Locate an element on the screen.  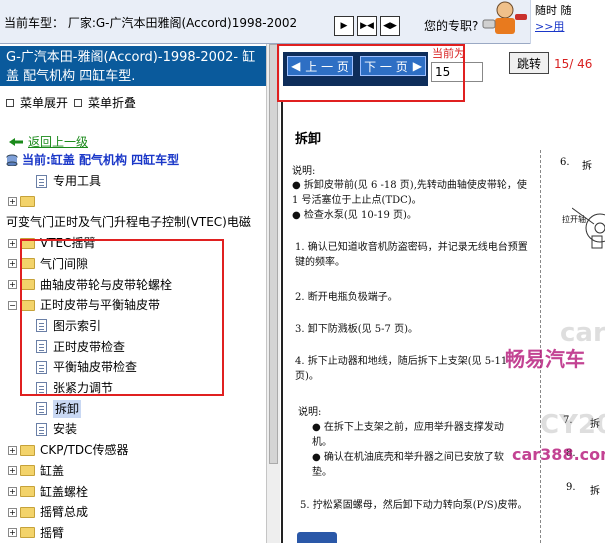
nav-forward-button: ▶ is located at coordinates (344, 26).